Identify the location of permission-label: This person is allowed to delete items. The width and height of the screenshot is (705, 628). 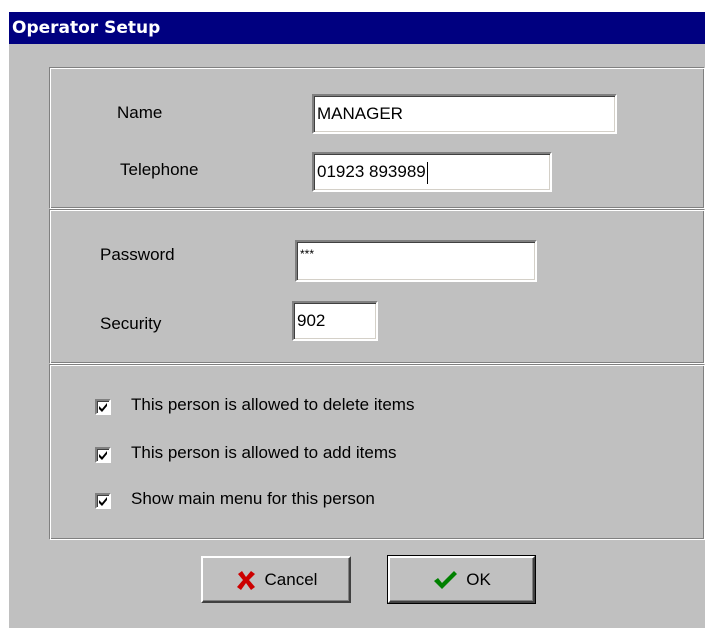
(273, 404).